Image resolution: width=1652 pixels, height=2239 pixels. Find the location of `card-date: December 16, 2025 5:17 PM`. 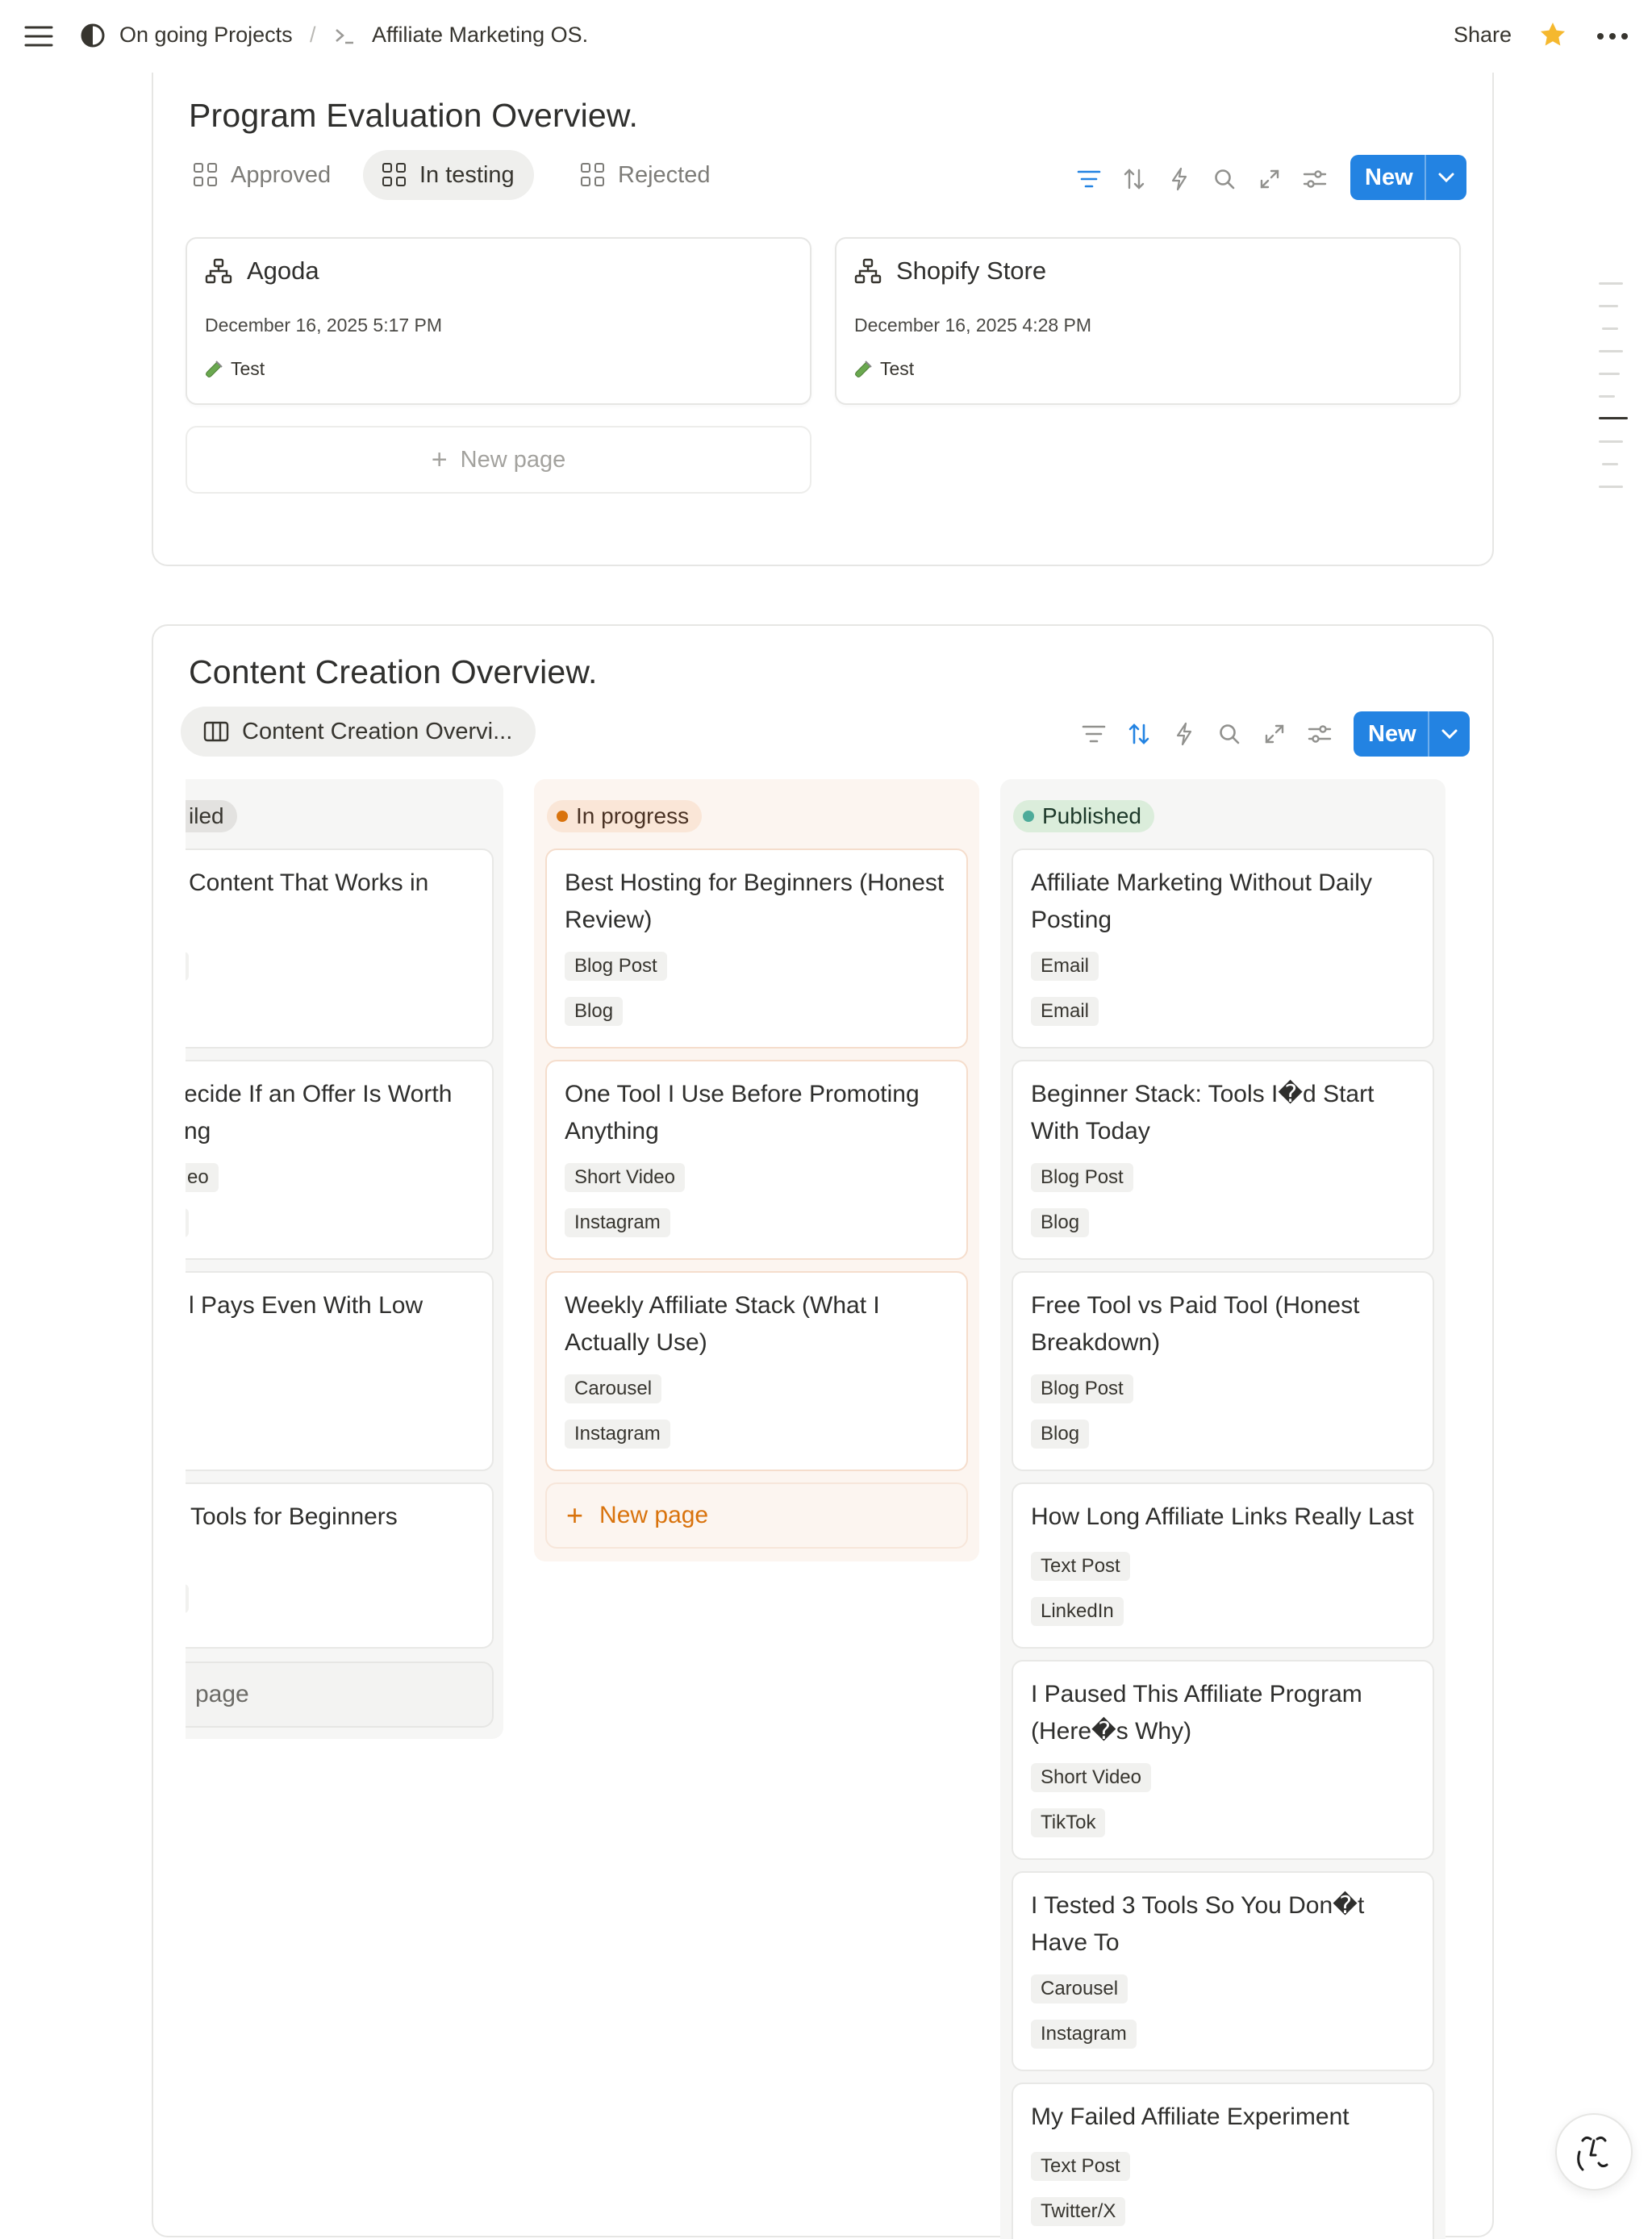

card-date: December 16, 2025 5:17 PM is located at coordinates (324, 325).